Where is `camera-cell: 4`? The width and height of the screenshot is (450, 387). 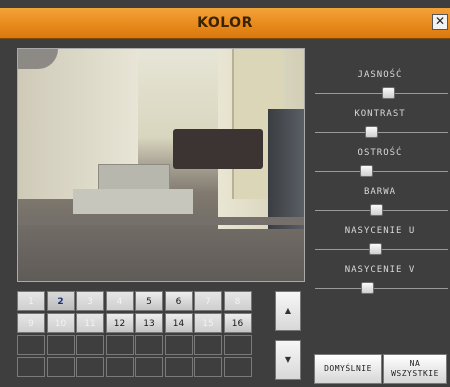
camera-cell: 4 is located at coordinates (119, 301).